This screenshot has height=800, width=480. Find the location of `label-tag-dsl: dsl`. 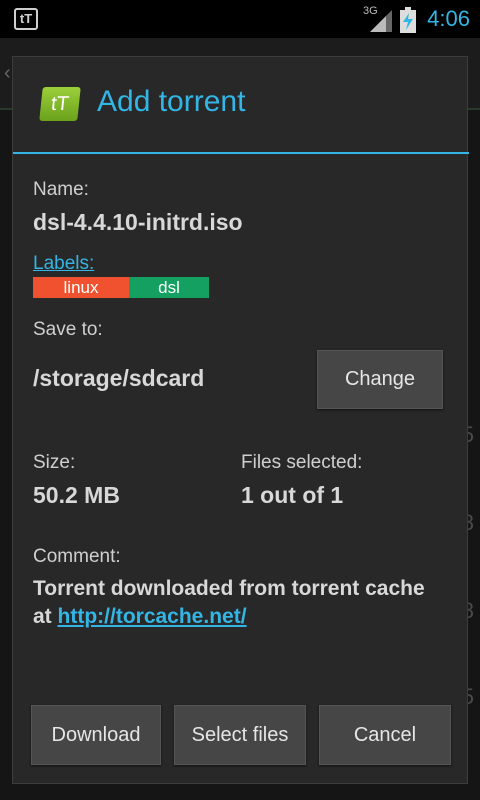

label-tag-dsl: dsl is located at coordinates (169, 287).